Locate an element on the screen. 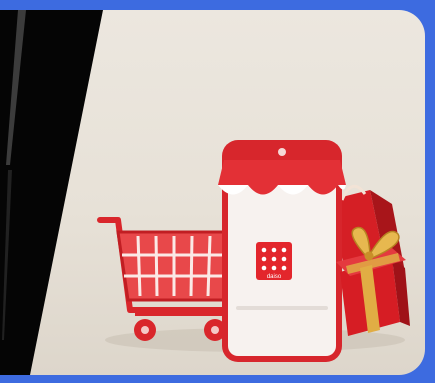 This screenshot has width=435, height=383. shopping-cart-icon is located at coordinates (169, 279).